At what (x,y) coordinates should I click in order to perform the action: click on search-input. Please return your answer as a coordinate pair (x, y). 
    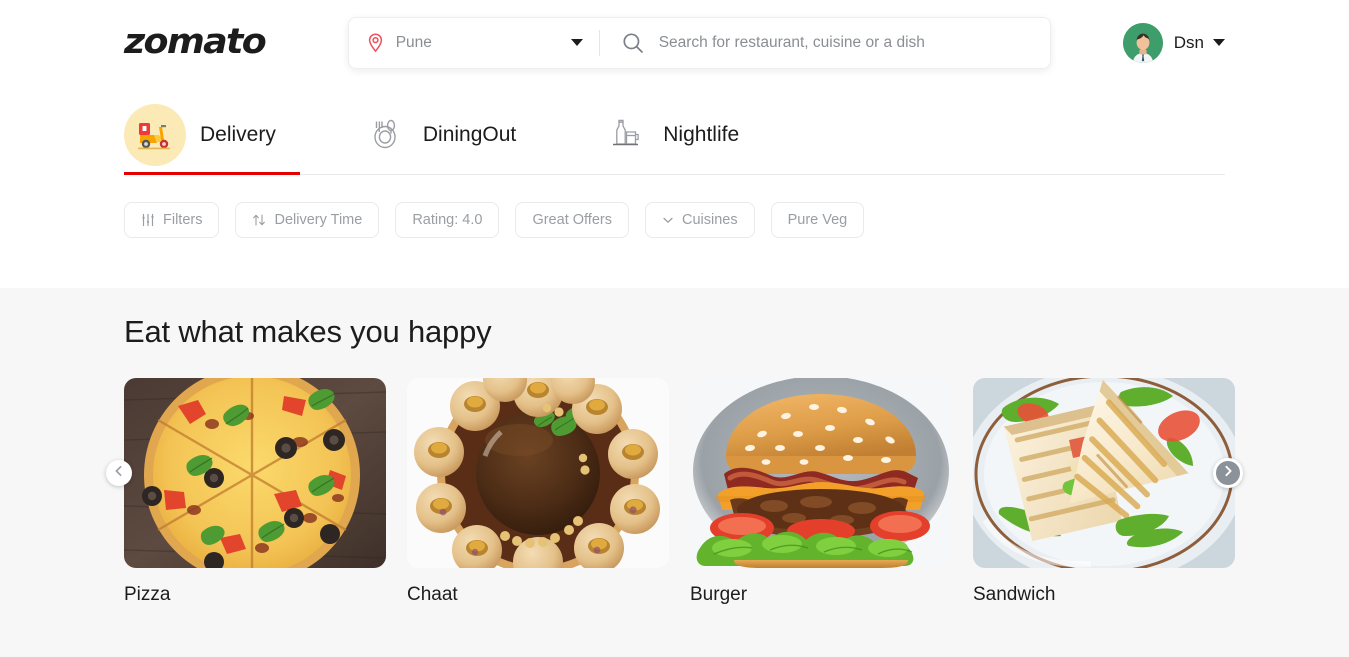
    Looking at the image, I should click on (844, 42).